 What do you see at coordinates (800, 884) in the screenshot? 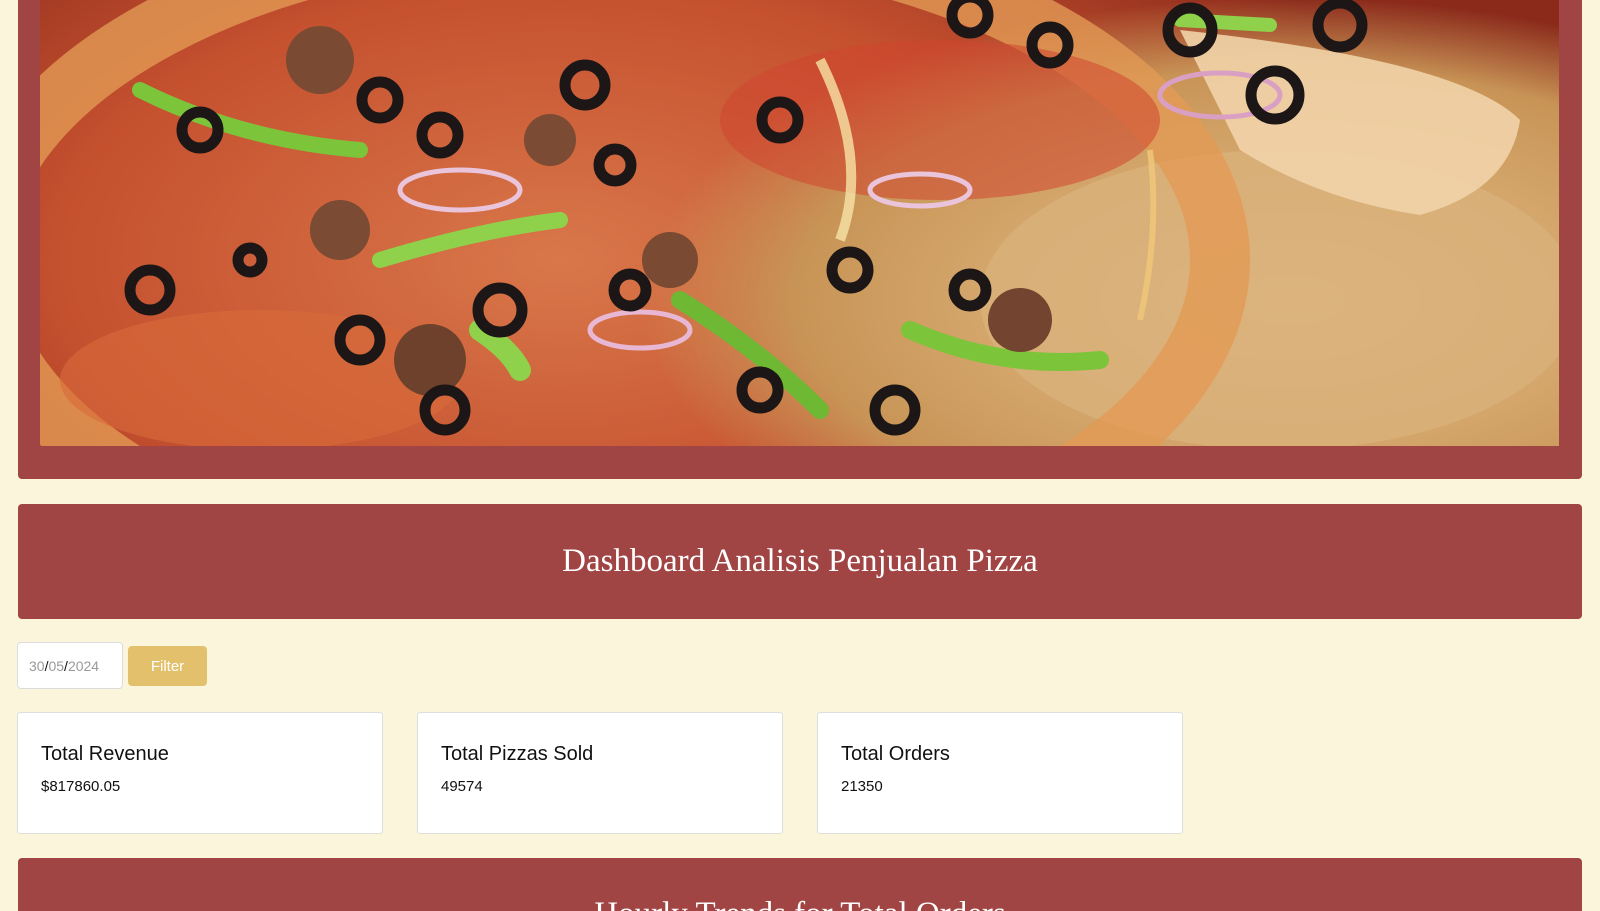
I see `section-banner: Hourly Trends for Total Orders` at bounding box center [800, 884].